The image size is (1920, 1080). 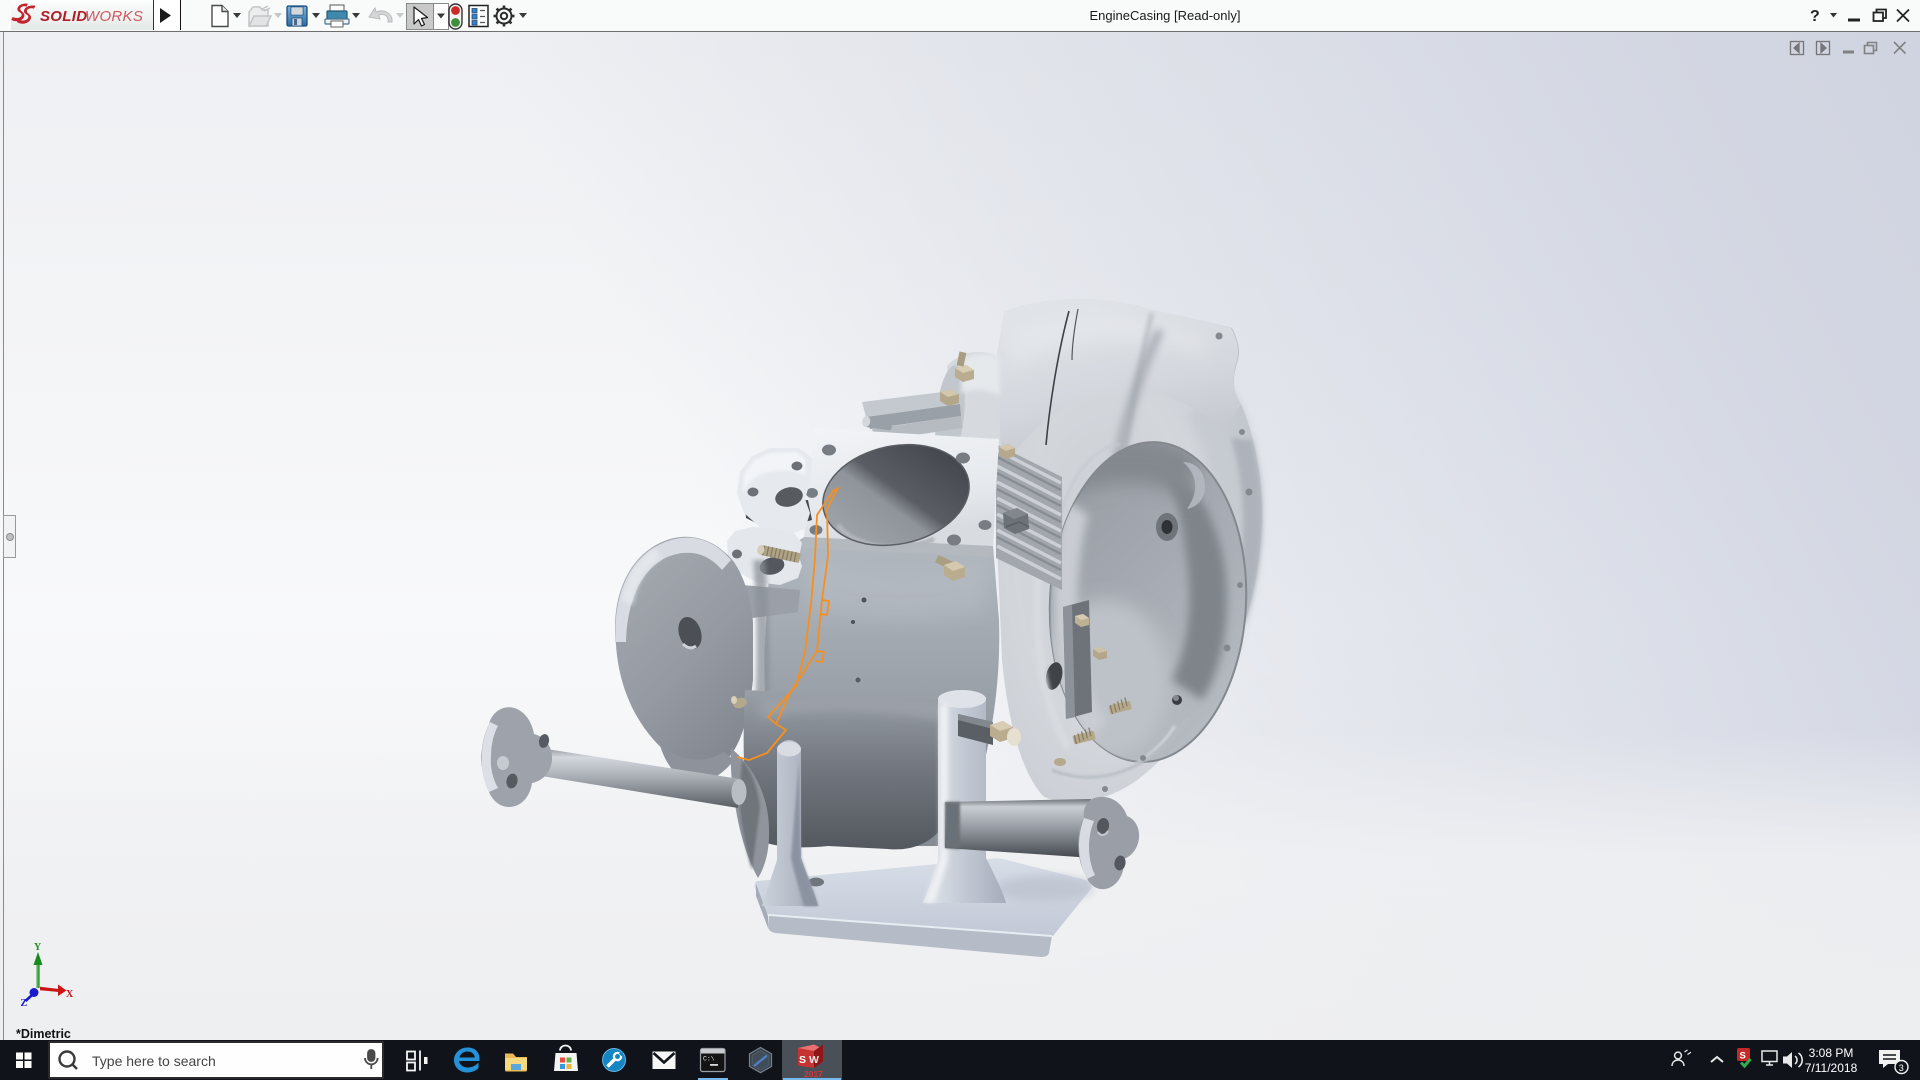 I want to click on svg-text: WORKS, so click(x=114, y=16).